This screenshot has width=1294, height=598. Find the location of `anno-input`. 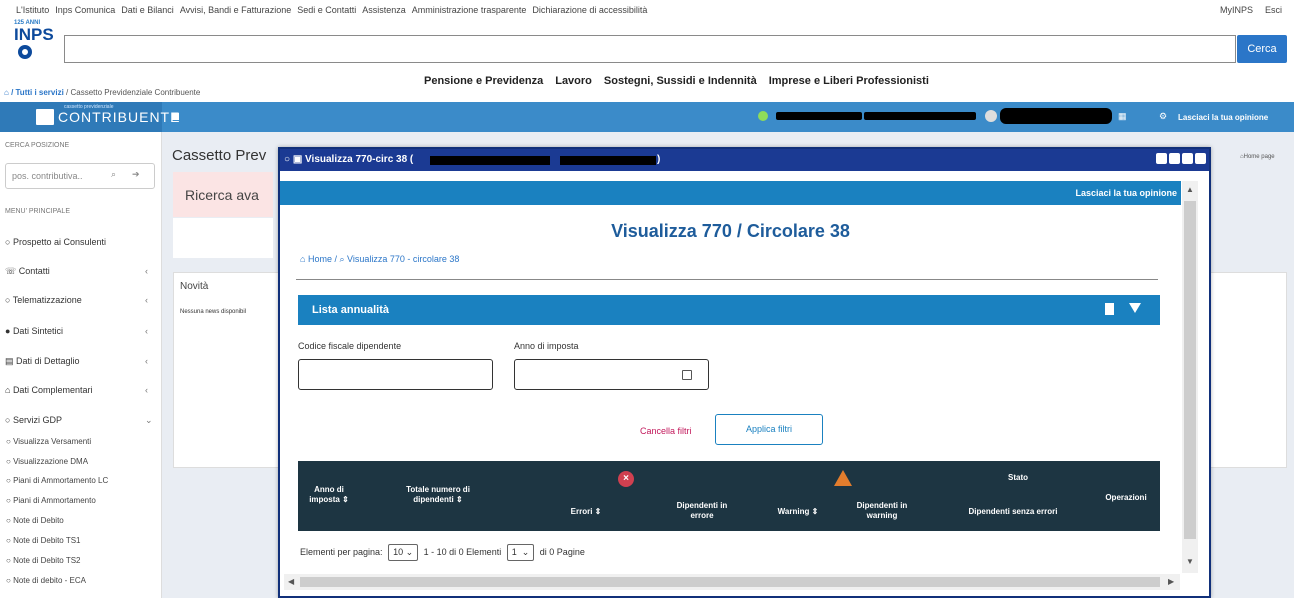

anno-input is located at coordinates (611, 374).